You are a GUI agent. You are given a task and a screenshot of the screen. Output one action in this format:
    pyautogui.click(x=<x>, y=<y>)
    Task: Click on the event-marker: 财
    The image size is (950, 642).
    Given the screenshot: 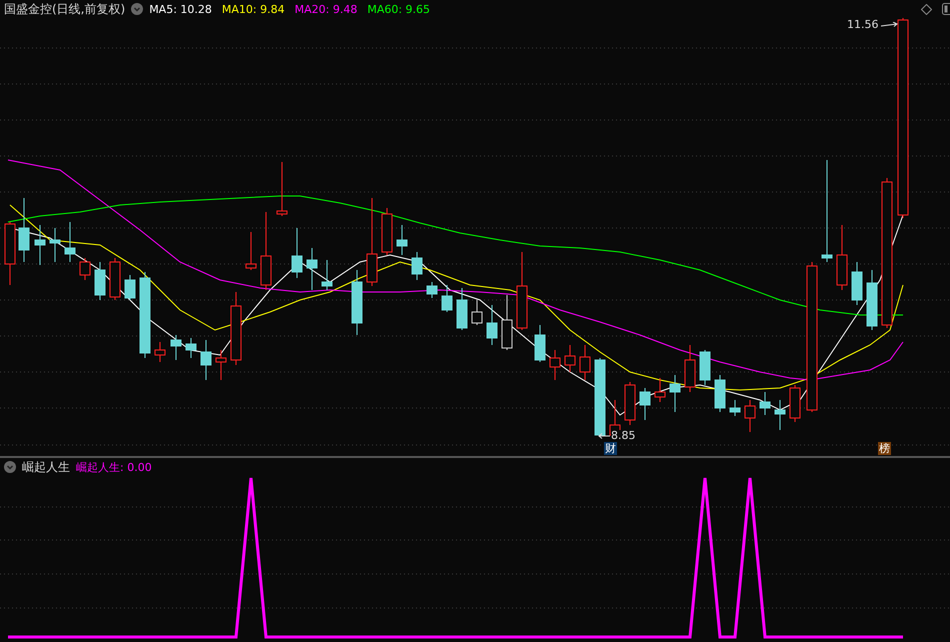 What is the action you would take?
    pyautogui.click(x=610, y=448)
    